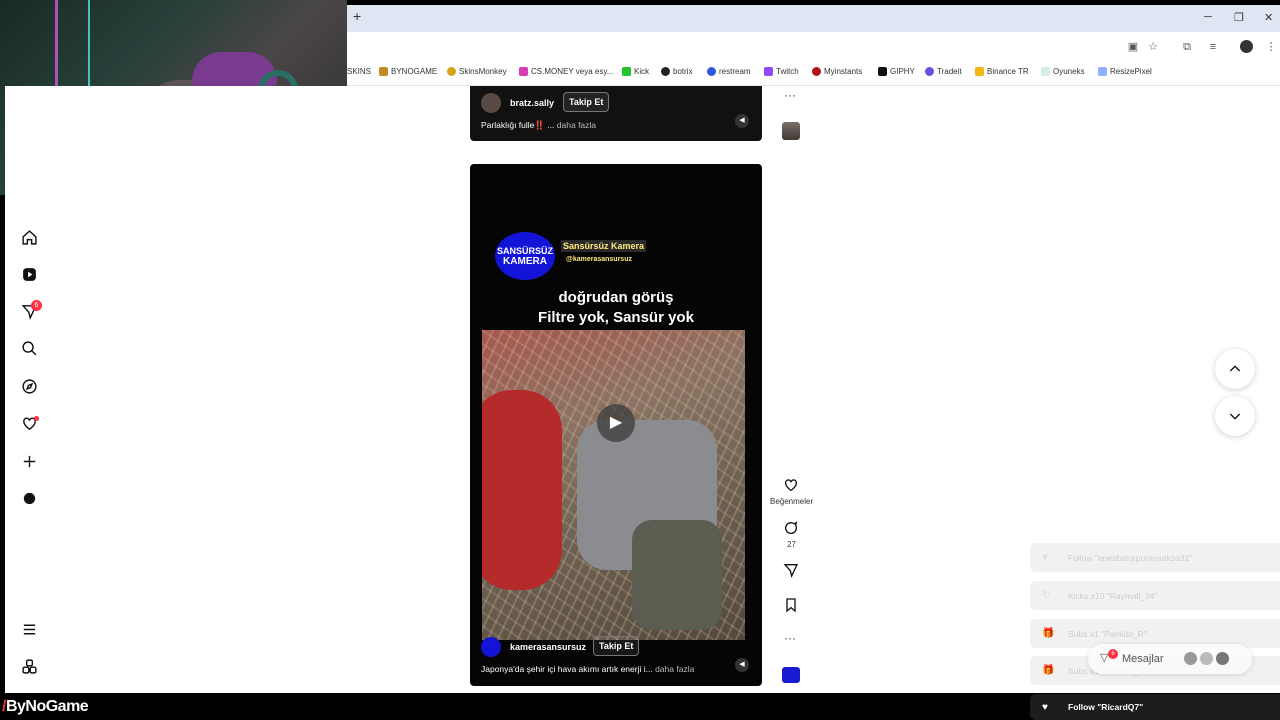  I want to click on save-icon, so click(791, 605).